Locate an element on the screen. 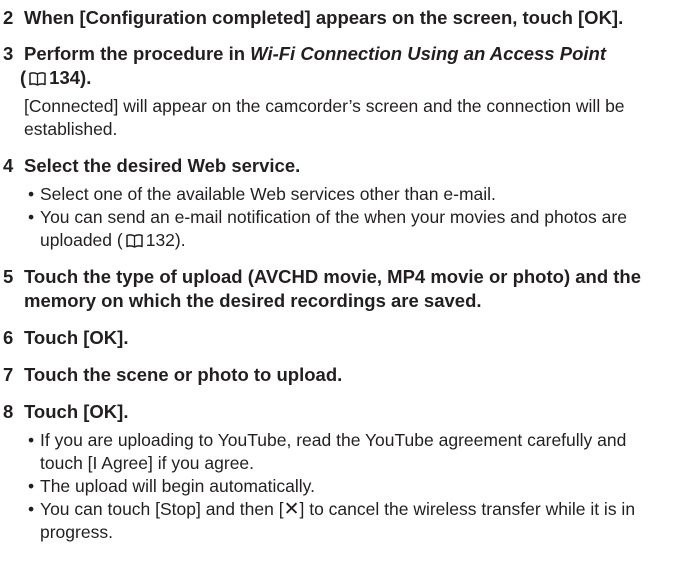 This screenshot has width=678, height=576. bullet-text: You can touch [Stop] and then [ is located at coordinates (162, 509).